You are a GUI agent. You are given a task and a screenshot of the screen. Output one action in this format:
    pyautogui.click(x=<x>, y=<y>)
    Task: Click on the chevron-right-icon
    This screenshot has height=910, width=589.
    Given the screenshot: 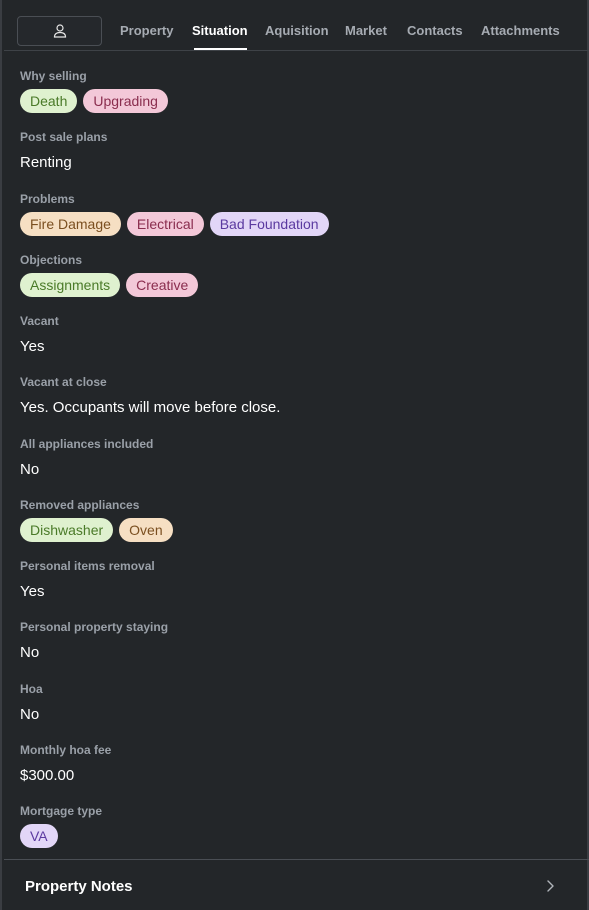 What is the action you would take?
    pyautogui.click(x=550, y=886)
    